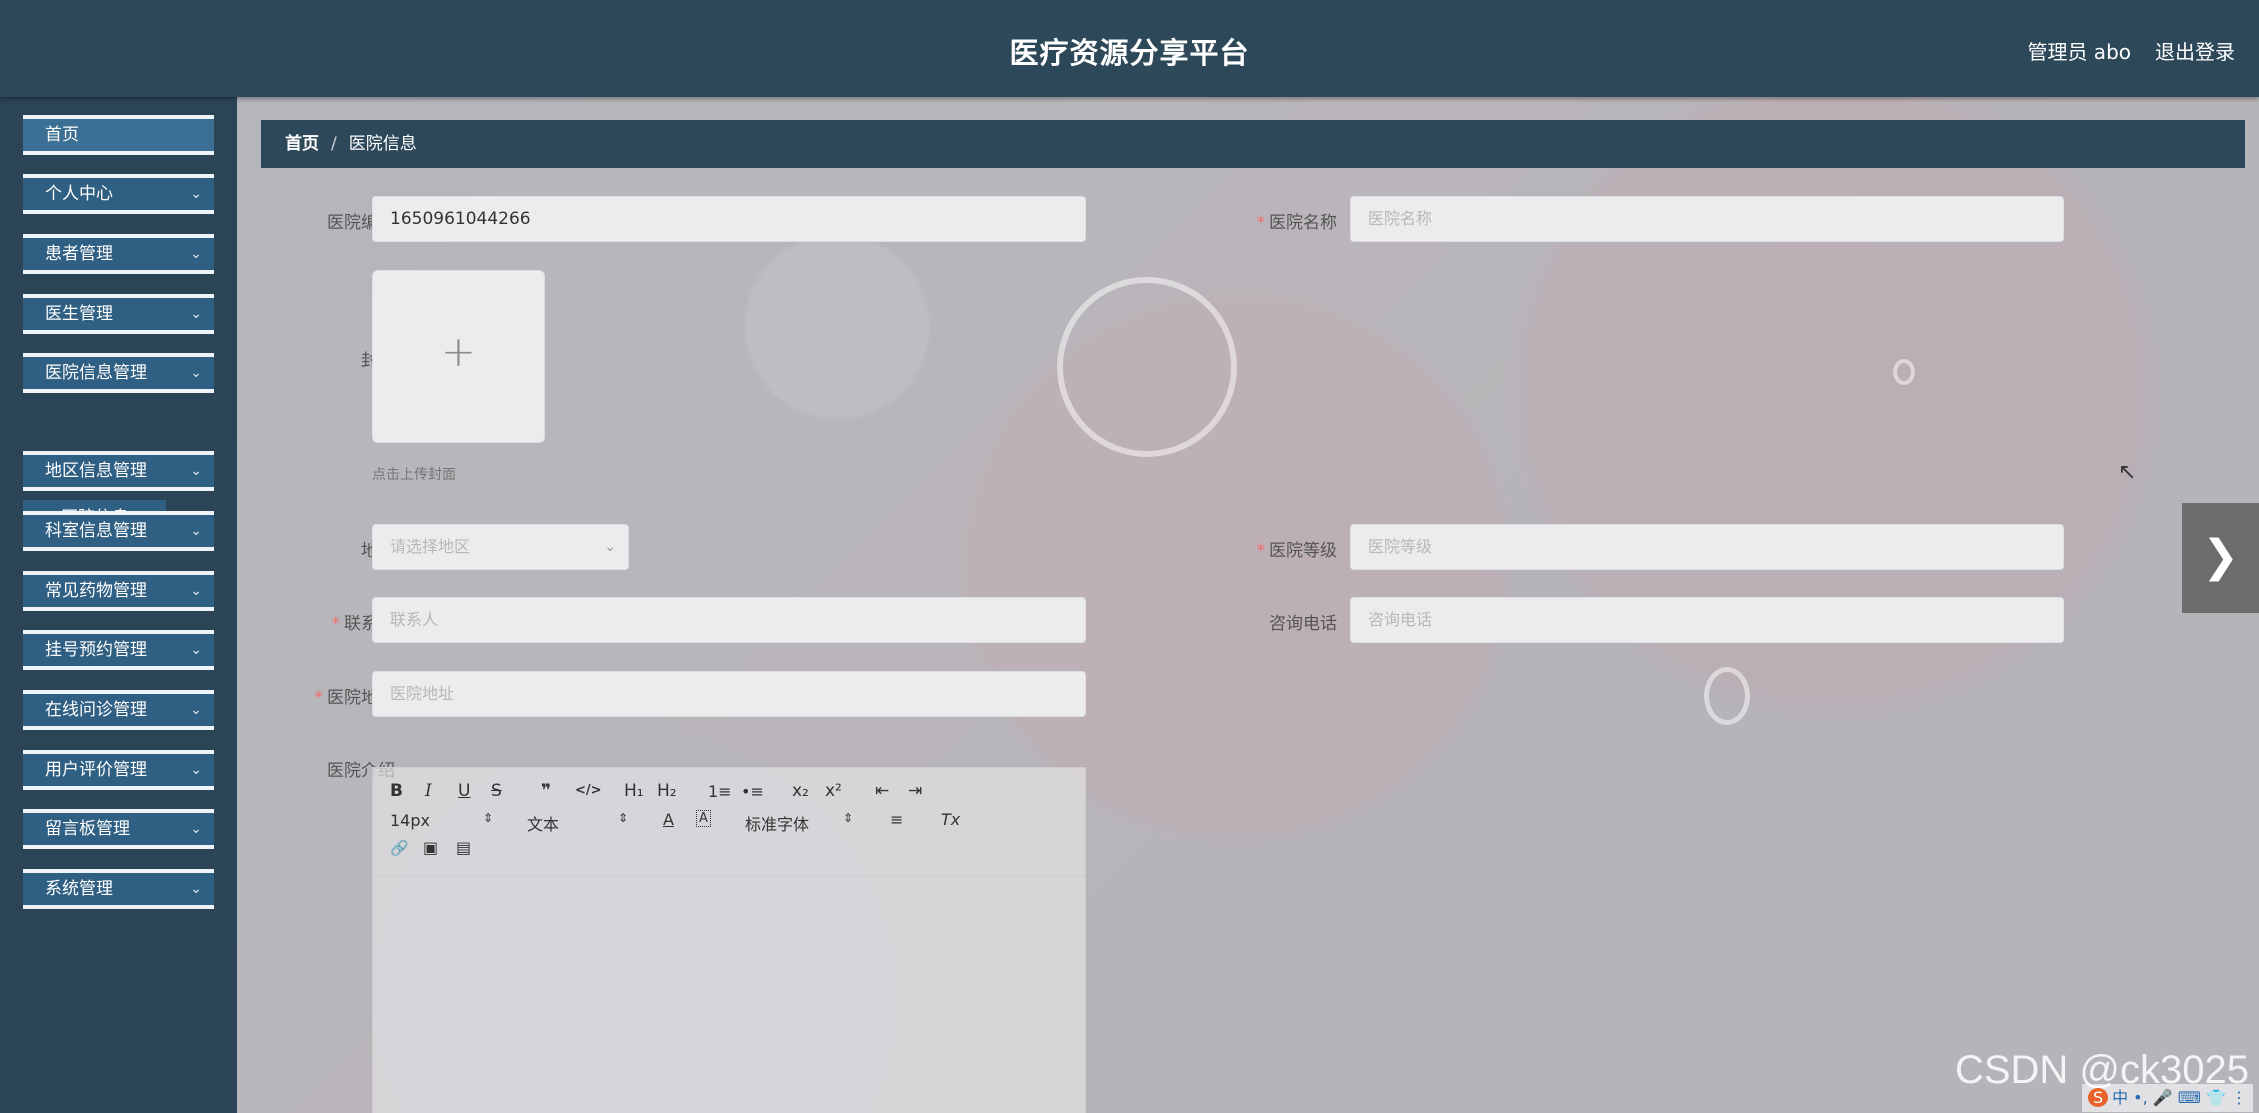 The height and width of the screenshot is (1113, 2259). I want to click on logout-link: 退出登录, so click(2195, 50).